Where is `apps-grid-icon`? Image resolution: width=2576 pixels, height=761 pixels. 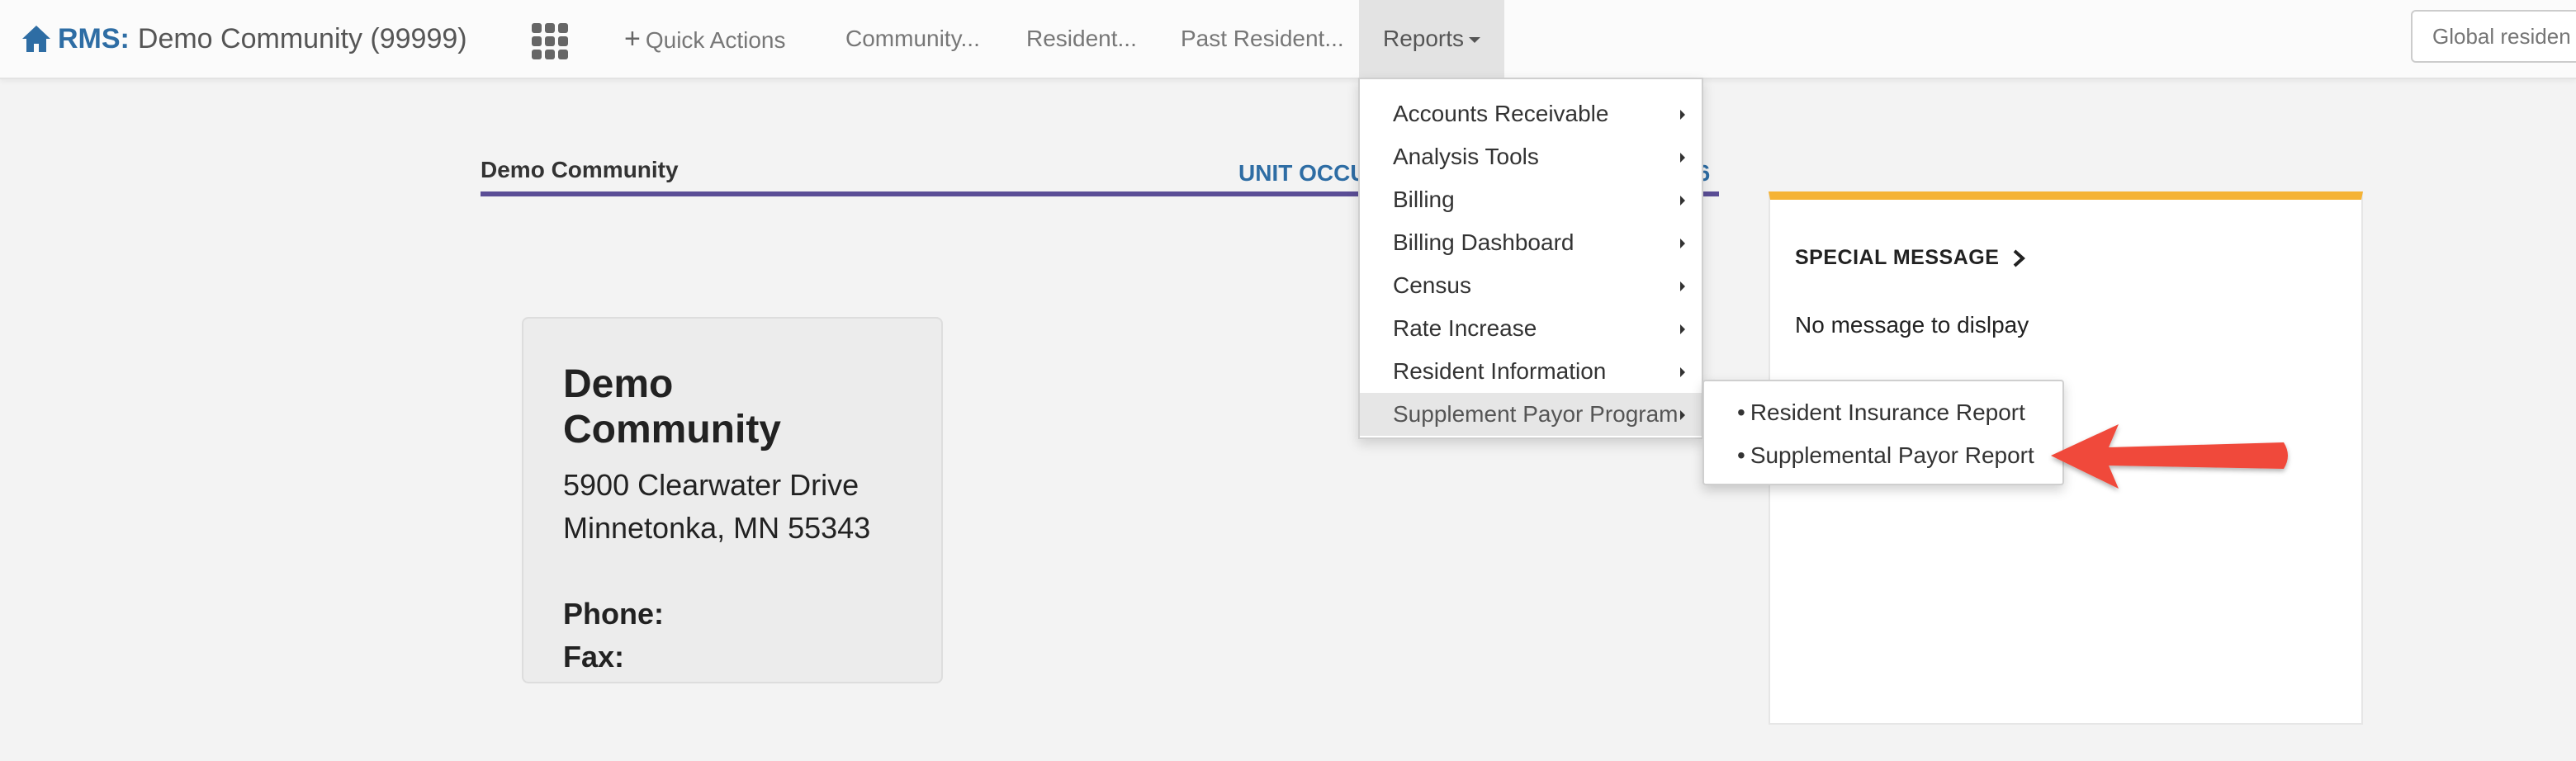 apps-grid-icon is located at coordinates (550, 41).